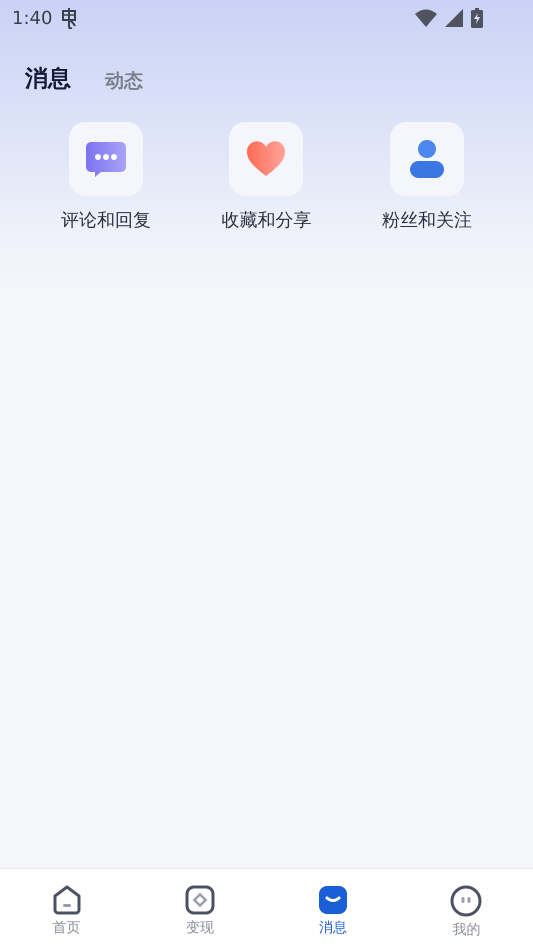 The height and width of the screenshot is (947, 533). I want to click on nav-label: 变现, so click(200, 928).